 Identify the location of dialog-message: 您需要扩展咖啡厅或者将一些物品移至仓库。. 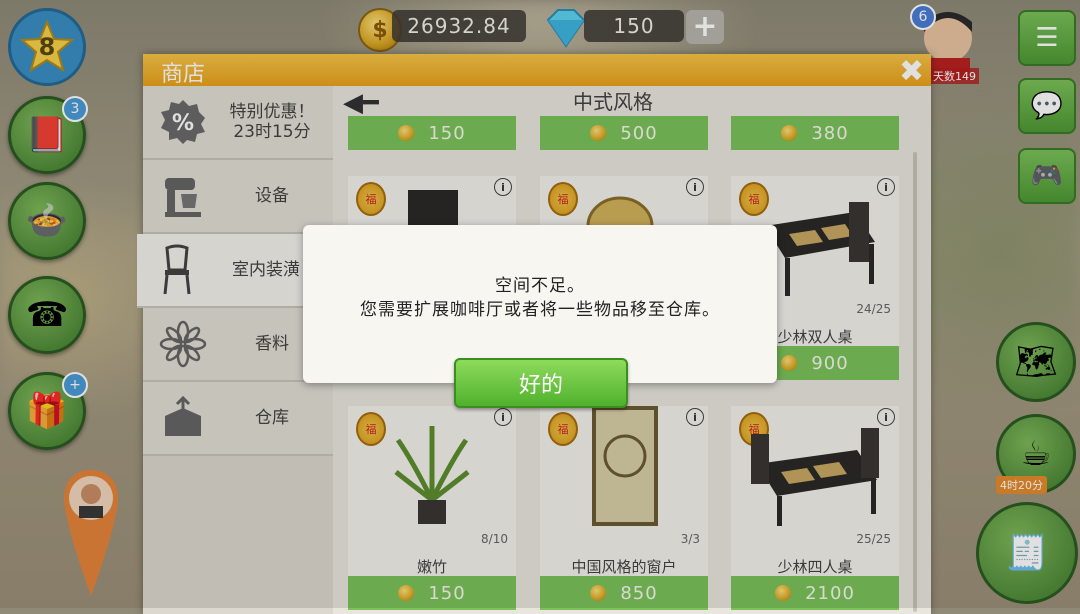
(540, 310).